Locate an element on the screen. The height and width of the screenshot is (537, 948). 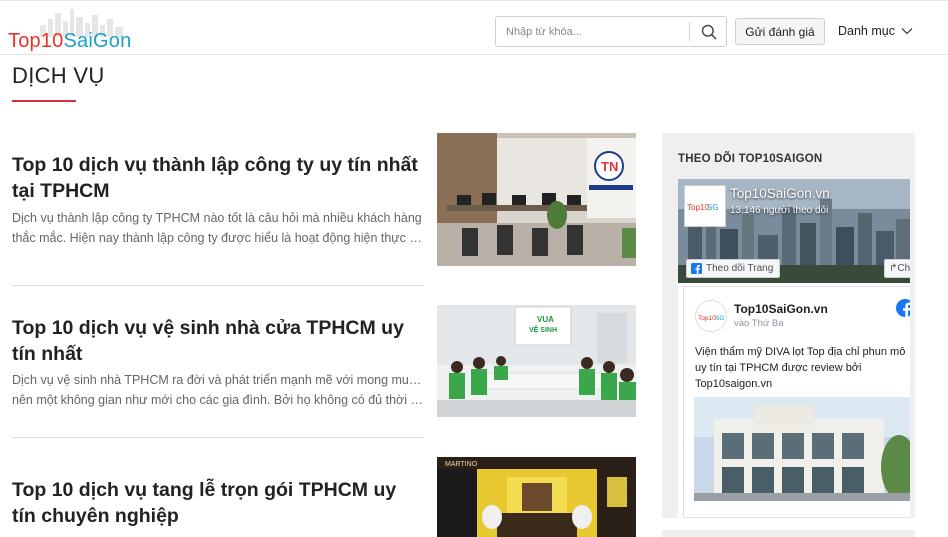
cleaning-team-photo: VUA VỆ SINH is located at coordinates (536, 361).